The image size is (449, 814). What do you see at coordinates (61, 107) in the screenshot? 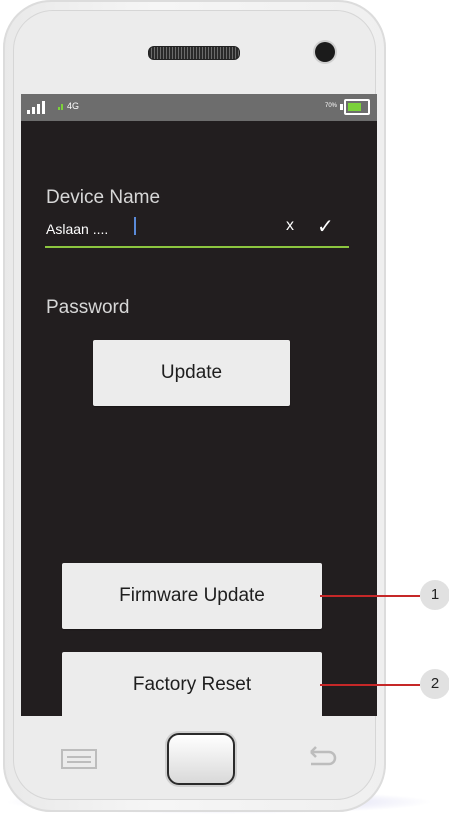
I see `data-signal-icon` at bounding box center [61, 107].